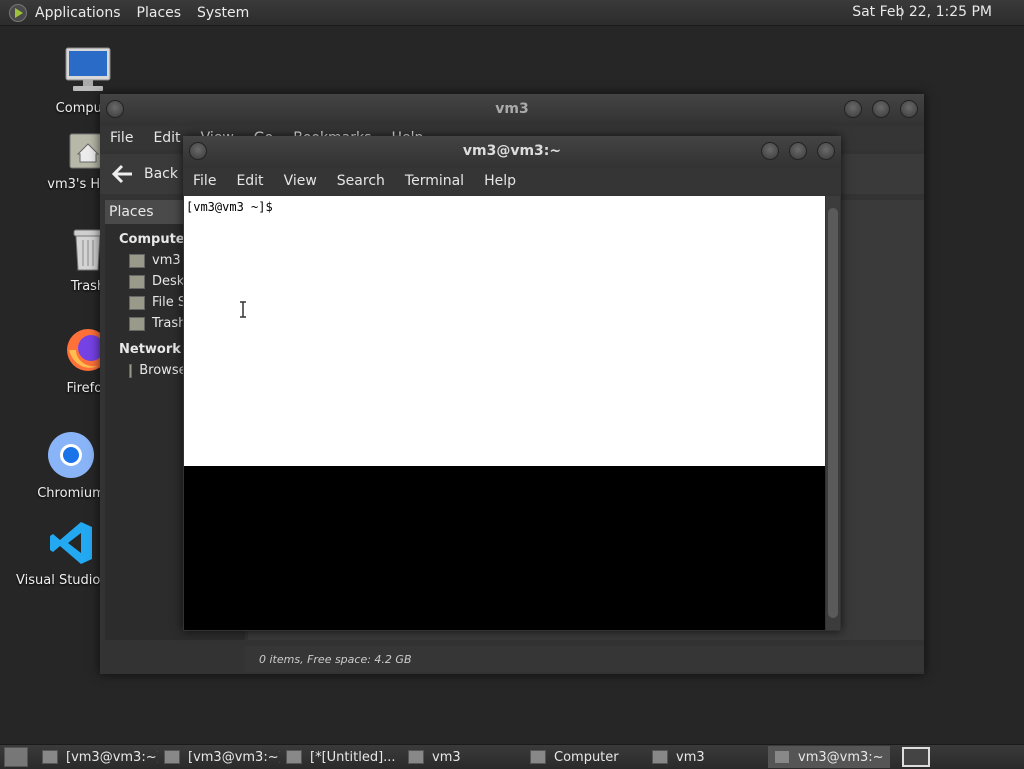 Image resolution: width=1024 pixels, height=769 pixels. What do you see at coordinates (219, 757) in the screenshot?
I see `taskbar-item-terminal-2: [vm3@vm3:~]` at bounding box center [219, 757].